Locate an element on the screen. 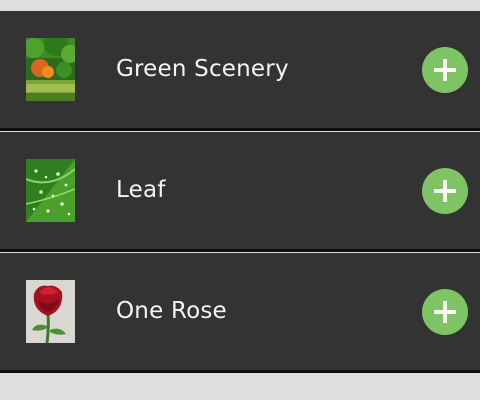 Image resolution: width=480 pixels, height=400 pixels. item-title: Green Scenery is located at coordinates (202, 69).